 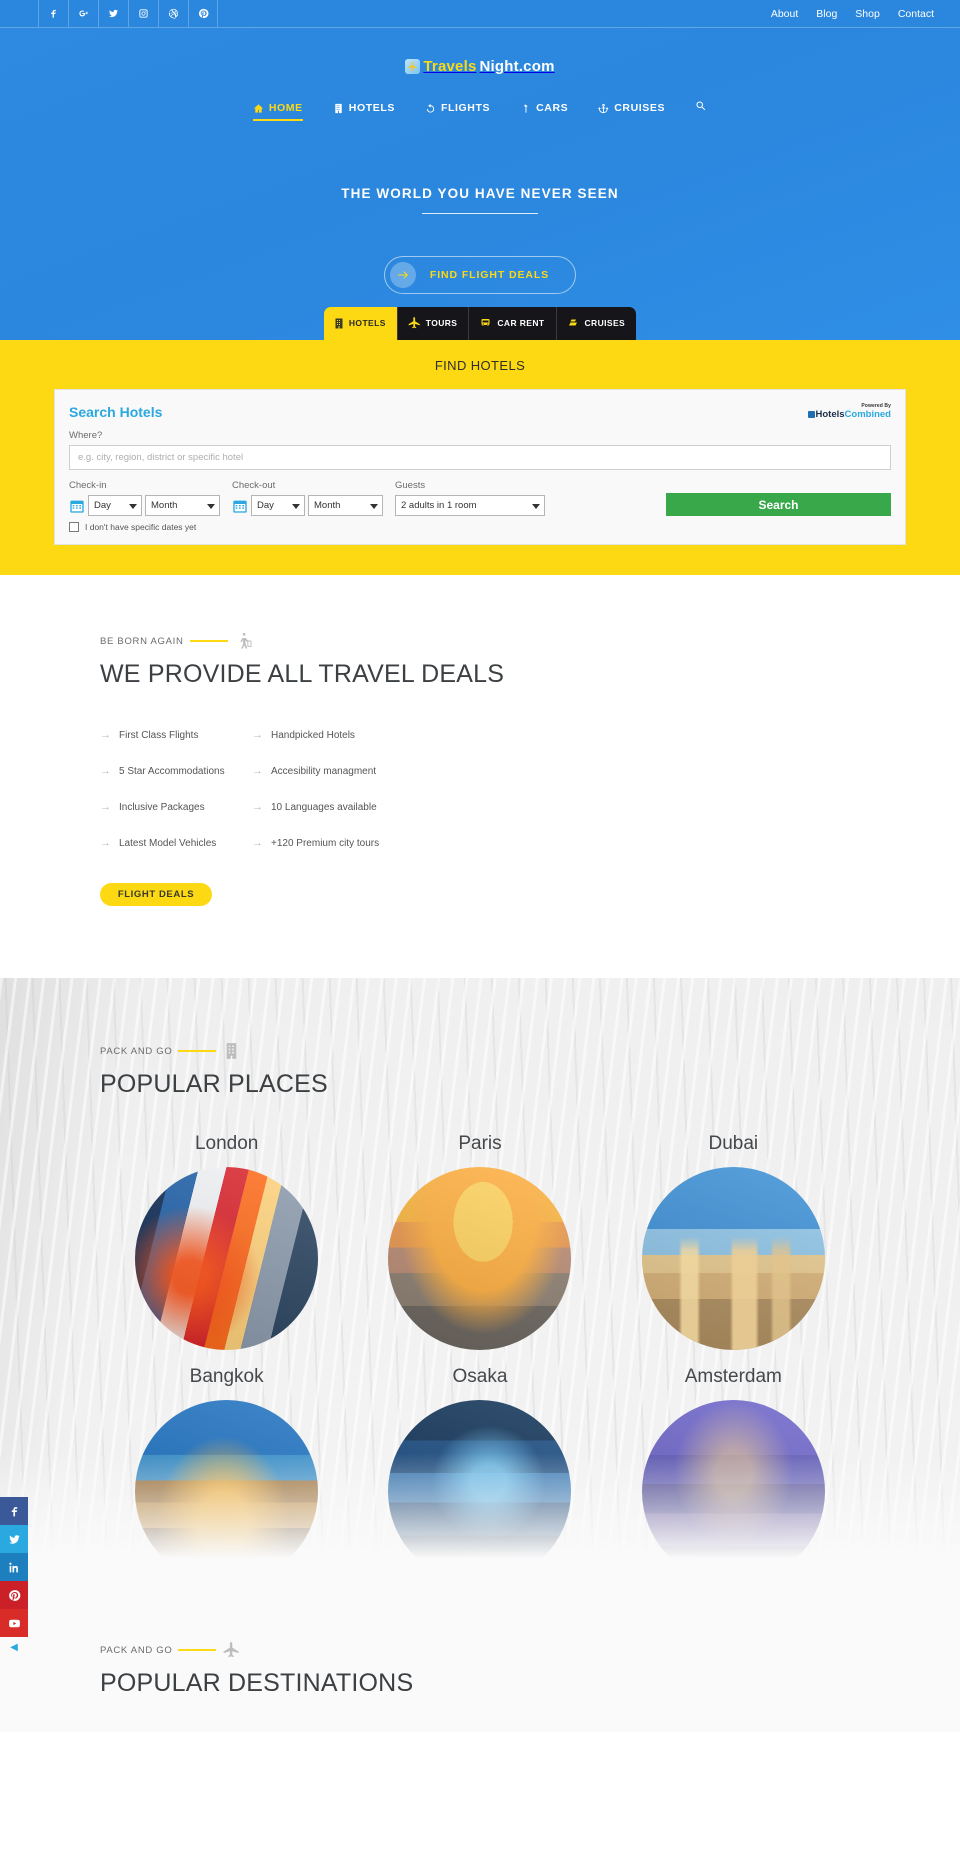 What do you see at coordinates (176, 735) in the screenshot?
I see `feature-item: → First Class Flights` at bounding box center [176, 735].